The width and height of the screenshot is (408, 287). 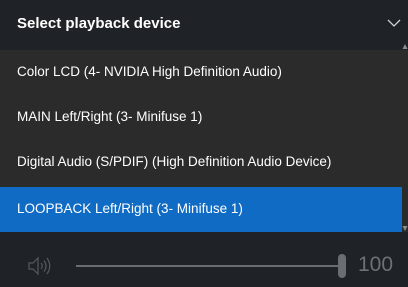 What do you see at coordinates (405, 138) in the screenshot?
I see `device-list-scrollbar` at bounding box center [405, 138].